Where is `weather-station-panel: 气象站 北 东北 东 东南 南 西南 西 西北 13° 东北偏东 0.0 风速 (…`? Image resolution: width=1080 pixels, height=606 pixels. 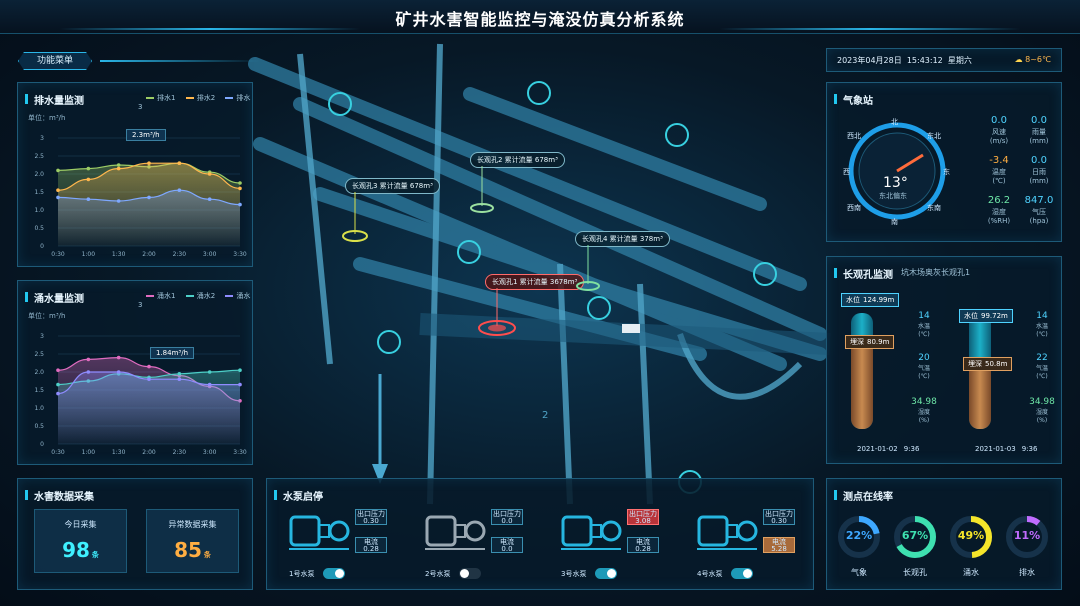 weather-station-panel: 气象站 北 东北 东 东南 南 西南 西 西北 13° 东北偏东 0.0 风速 (… is located at coordinates (944, 162).